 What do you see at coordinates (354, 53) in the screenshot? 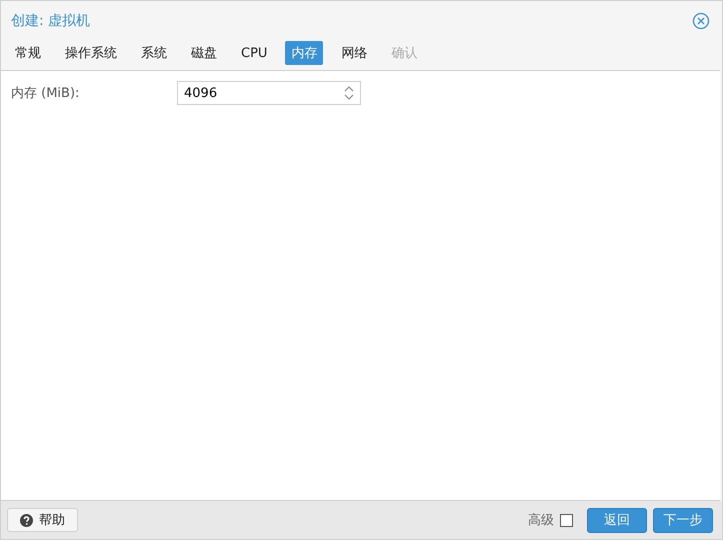
I see `tab: 网络` at bounding box center [354, 53].